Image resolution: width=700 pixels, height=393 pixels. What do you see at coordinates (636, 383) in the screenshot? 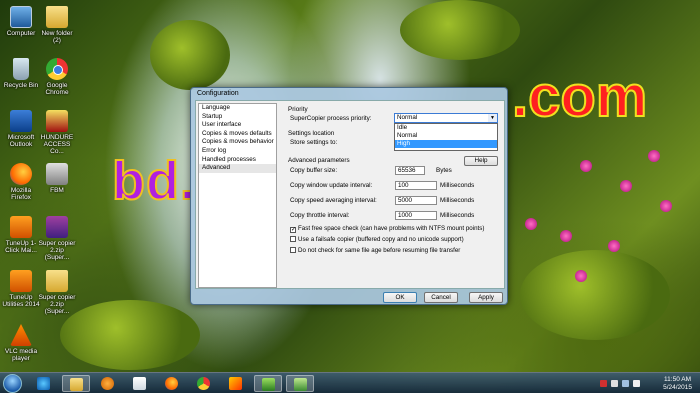
I see `tray-volume-icon` at bounding box center [636, 383].